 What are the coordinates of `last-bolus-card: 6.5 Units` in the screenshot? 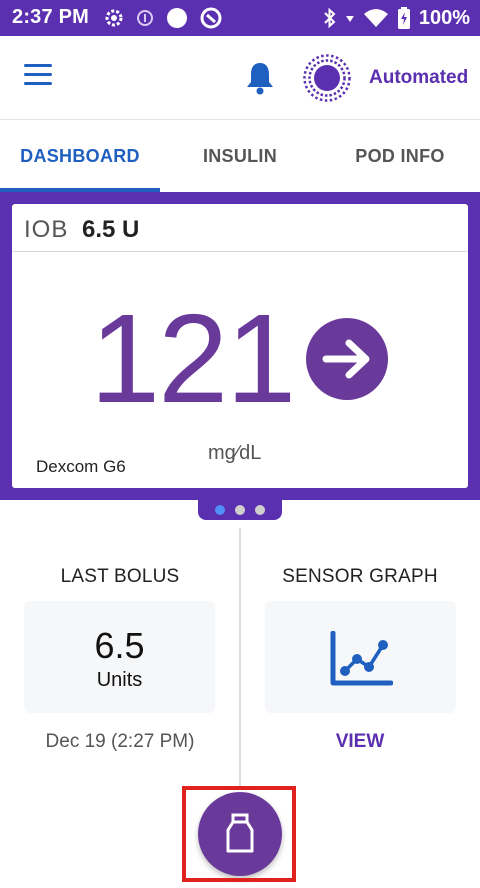 It's located at (119, 657).